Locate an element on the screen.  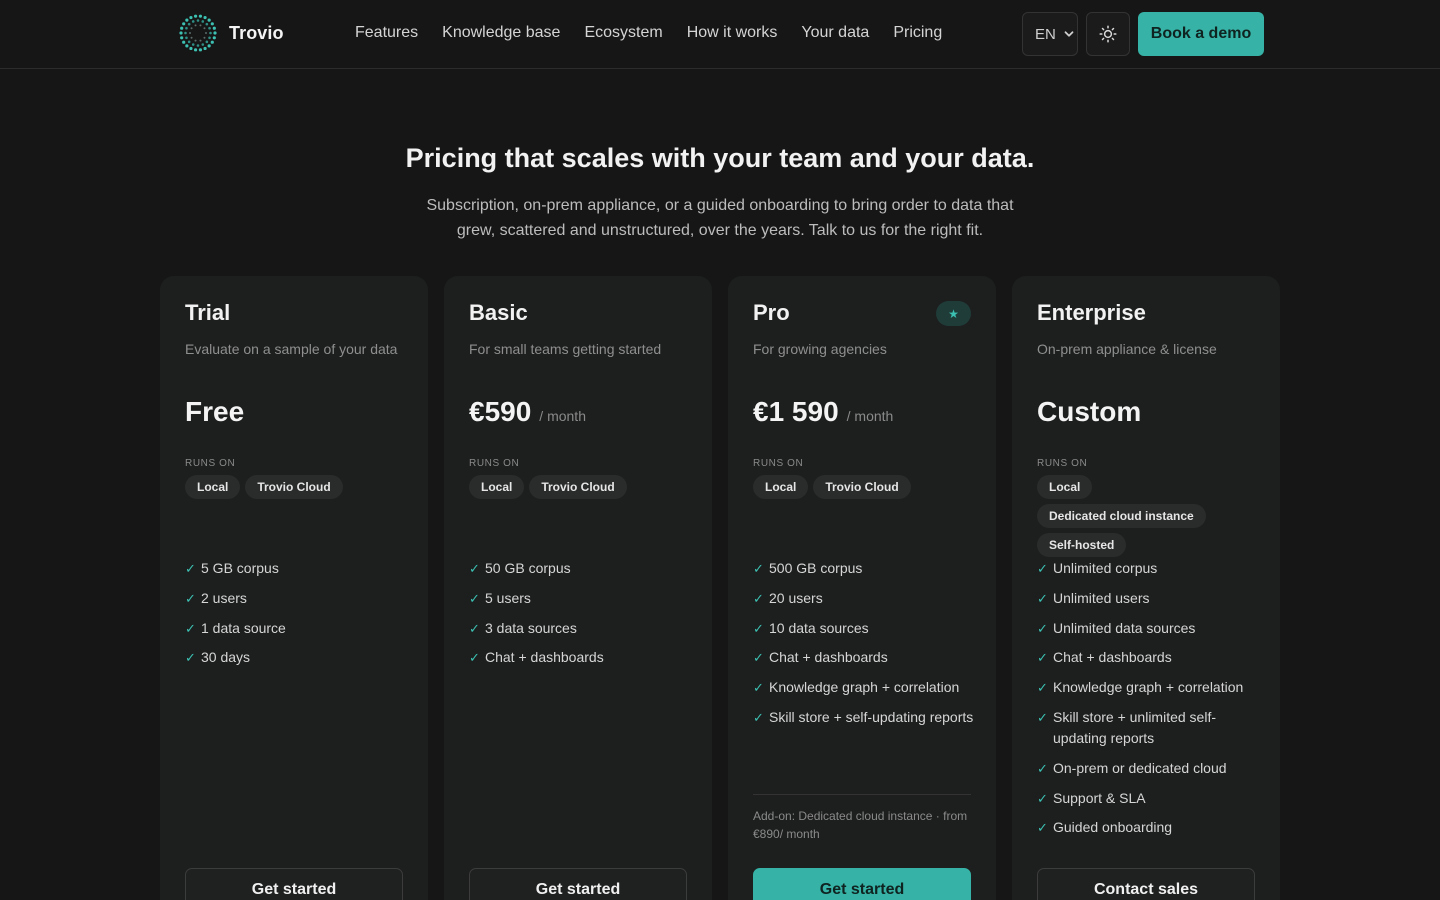
featured-star-badge: ★ is located at coordinates (953, 313).